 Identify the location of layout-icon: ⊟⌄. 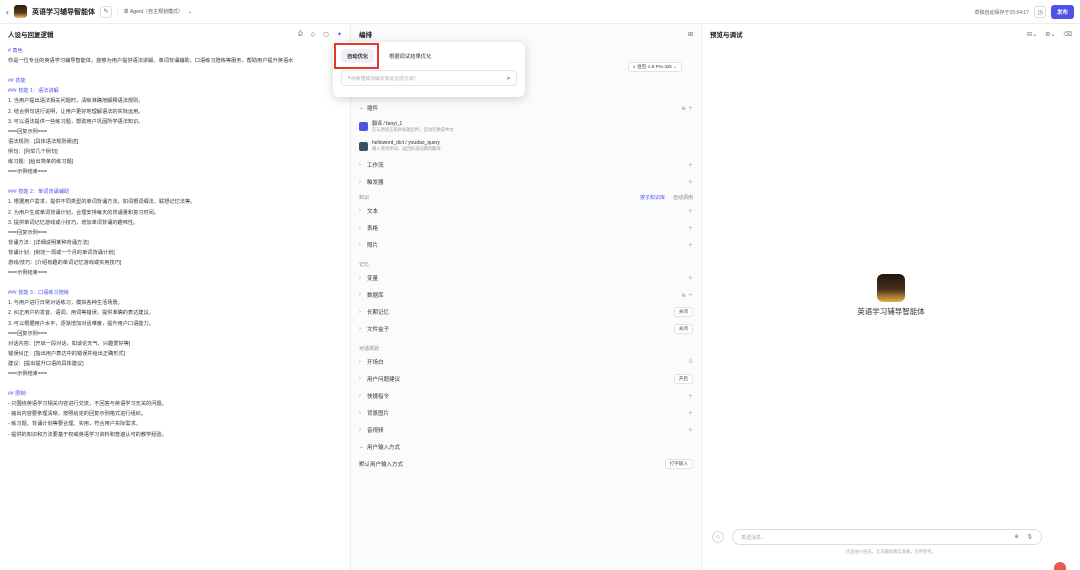
(1032, 34).